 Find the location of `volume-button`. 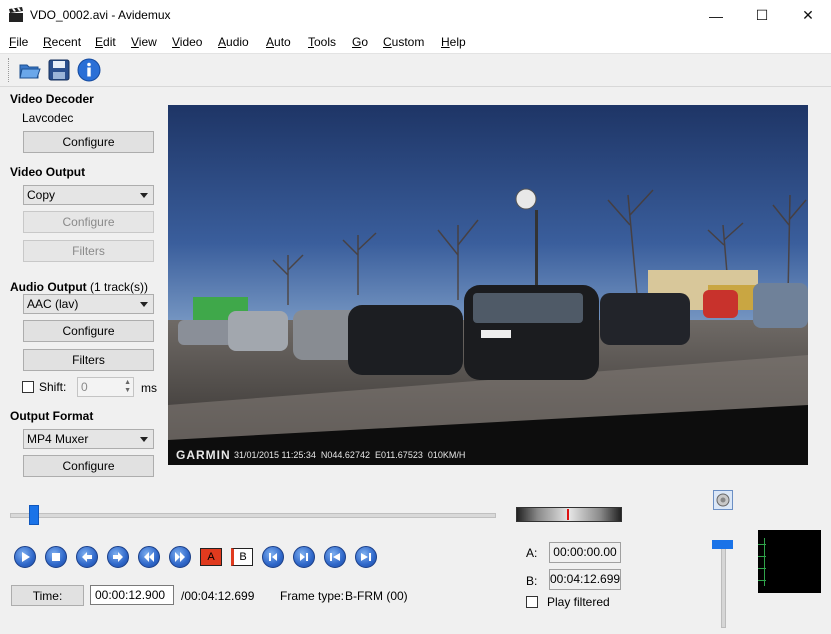

volume-button is located at coordinates (723, 500).